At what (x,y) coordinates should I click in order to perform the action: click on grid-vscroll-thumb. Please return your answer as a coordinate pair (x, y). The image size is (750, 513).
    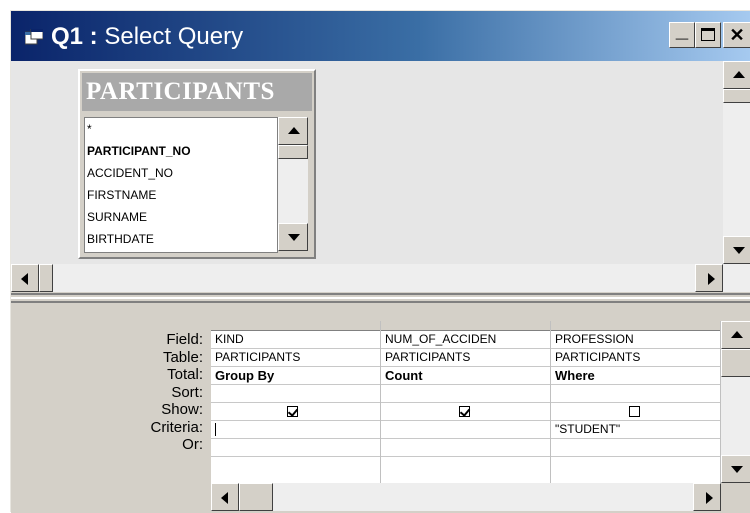
    Looking at the image, I should click on (735, 363).